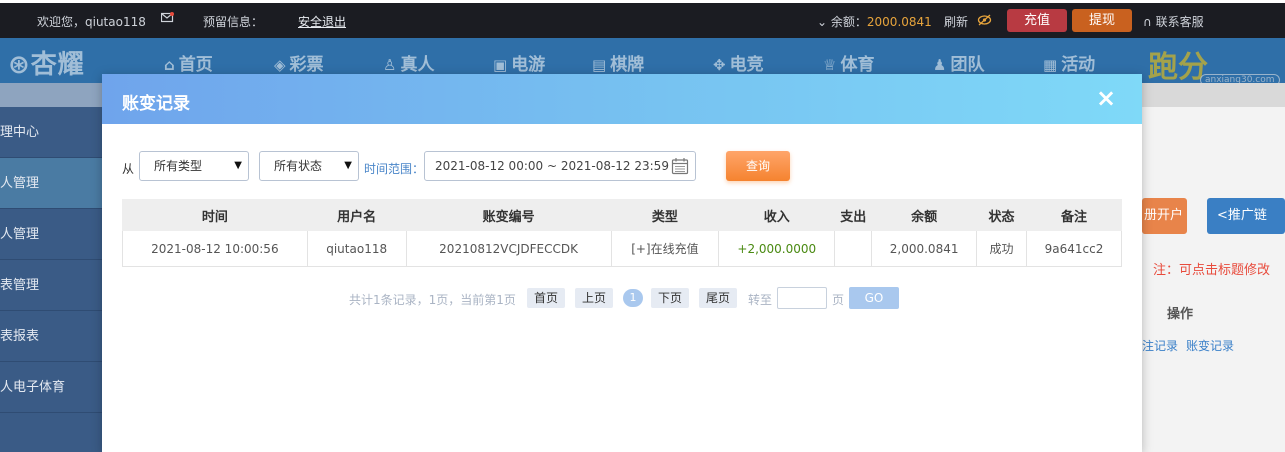 This screenshot has width=1285, height=452. I want to click on nav-item-chess: ▤ 棋牌, so click(618, 62).